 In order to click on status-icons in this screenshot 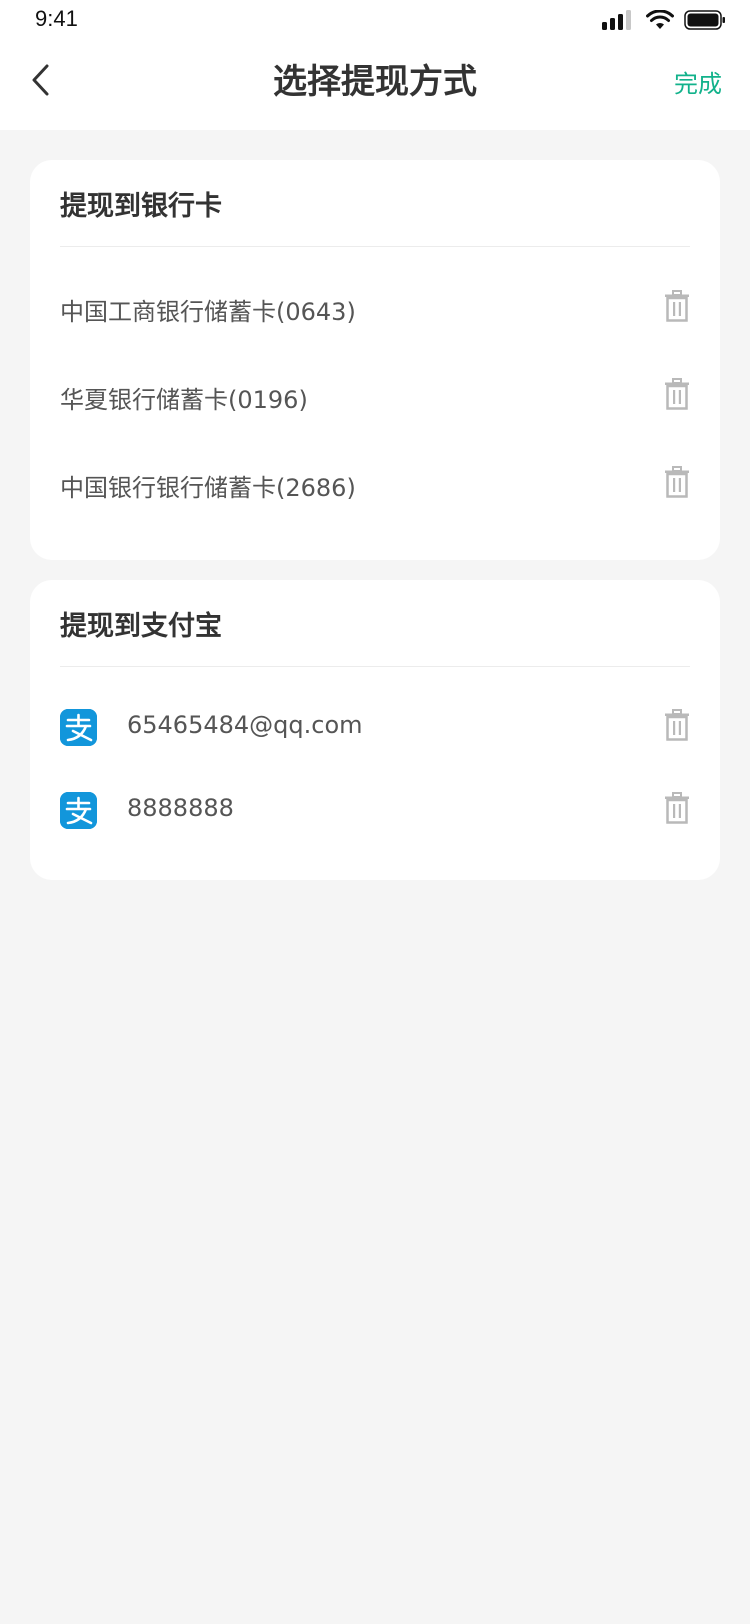, I will do `click(664, 20)`.